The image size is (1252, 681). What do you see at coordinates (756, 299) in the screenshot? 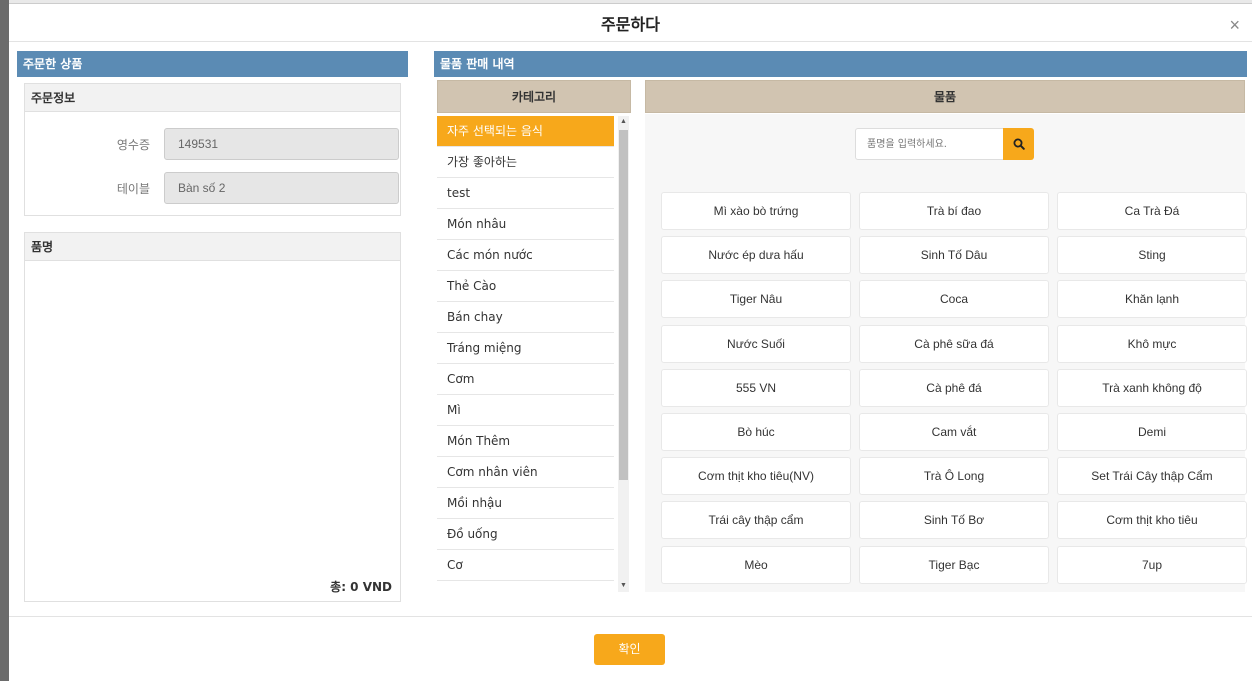
I see `product-button: Tiger Nâu` at bounding box center [756, 299].